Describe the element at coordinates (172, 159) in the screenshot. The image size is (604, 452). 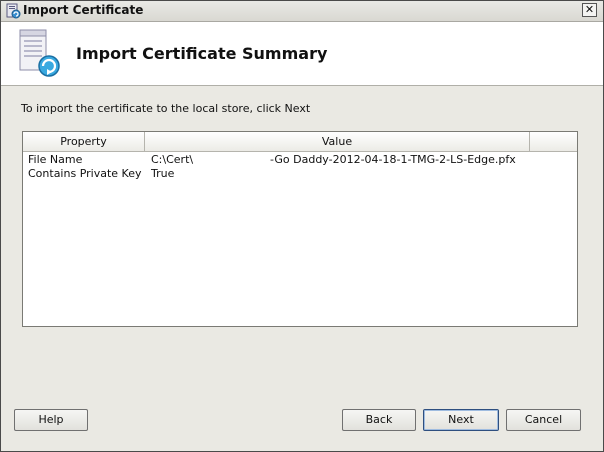
I see `value-cell: C:\Cert\` at that location.